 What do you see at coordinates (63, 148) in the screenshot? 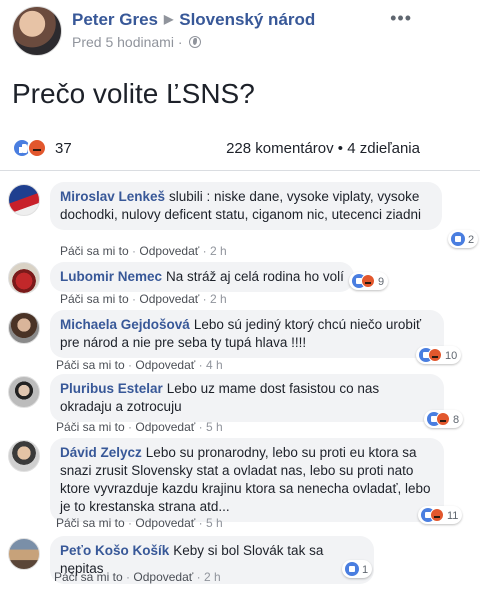
I see `reaction-count: 37` at bounding box center [63, 148].